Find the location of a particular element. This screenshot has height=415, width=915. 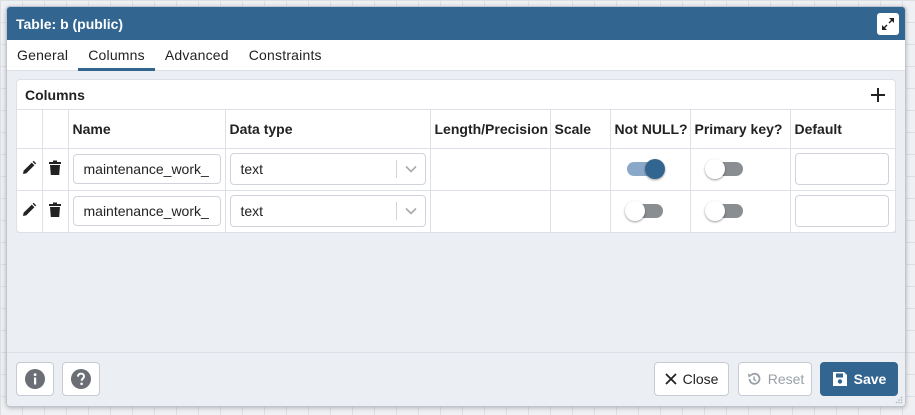

header-data-type: Data type is located at coordinates (328, 129).